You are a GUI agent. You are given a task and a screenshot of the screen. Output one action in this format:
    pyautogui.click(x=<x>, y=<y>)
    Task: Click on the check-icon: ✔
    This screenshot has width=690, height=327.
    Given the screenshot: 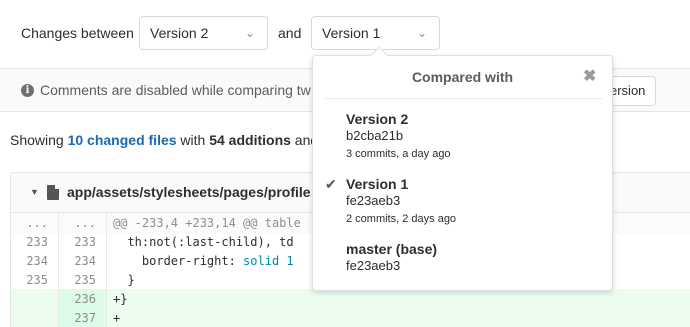 What is the action you would take?
    pyautogui.click(x=331, y=184)
    